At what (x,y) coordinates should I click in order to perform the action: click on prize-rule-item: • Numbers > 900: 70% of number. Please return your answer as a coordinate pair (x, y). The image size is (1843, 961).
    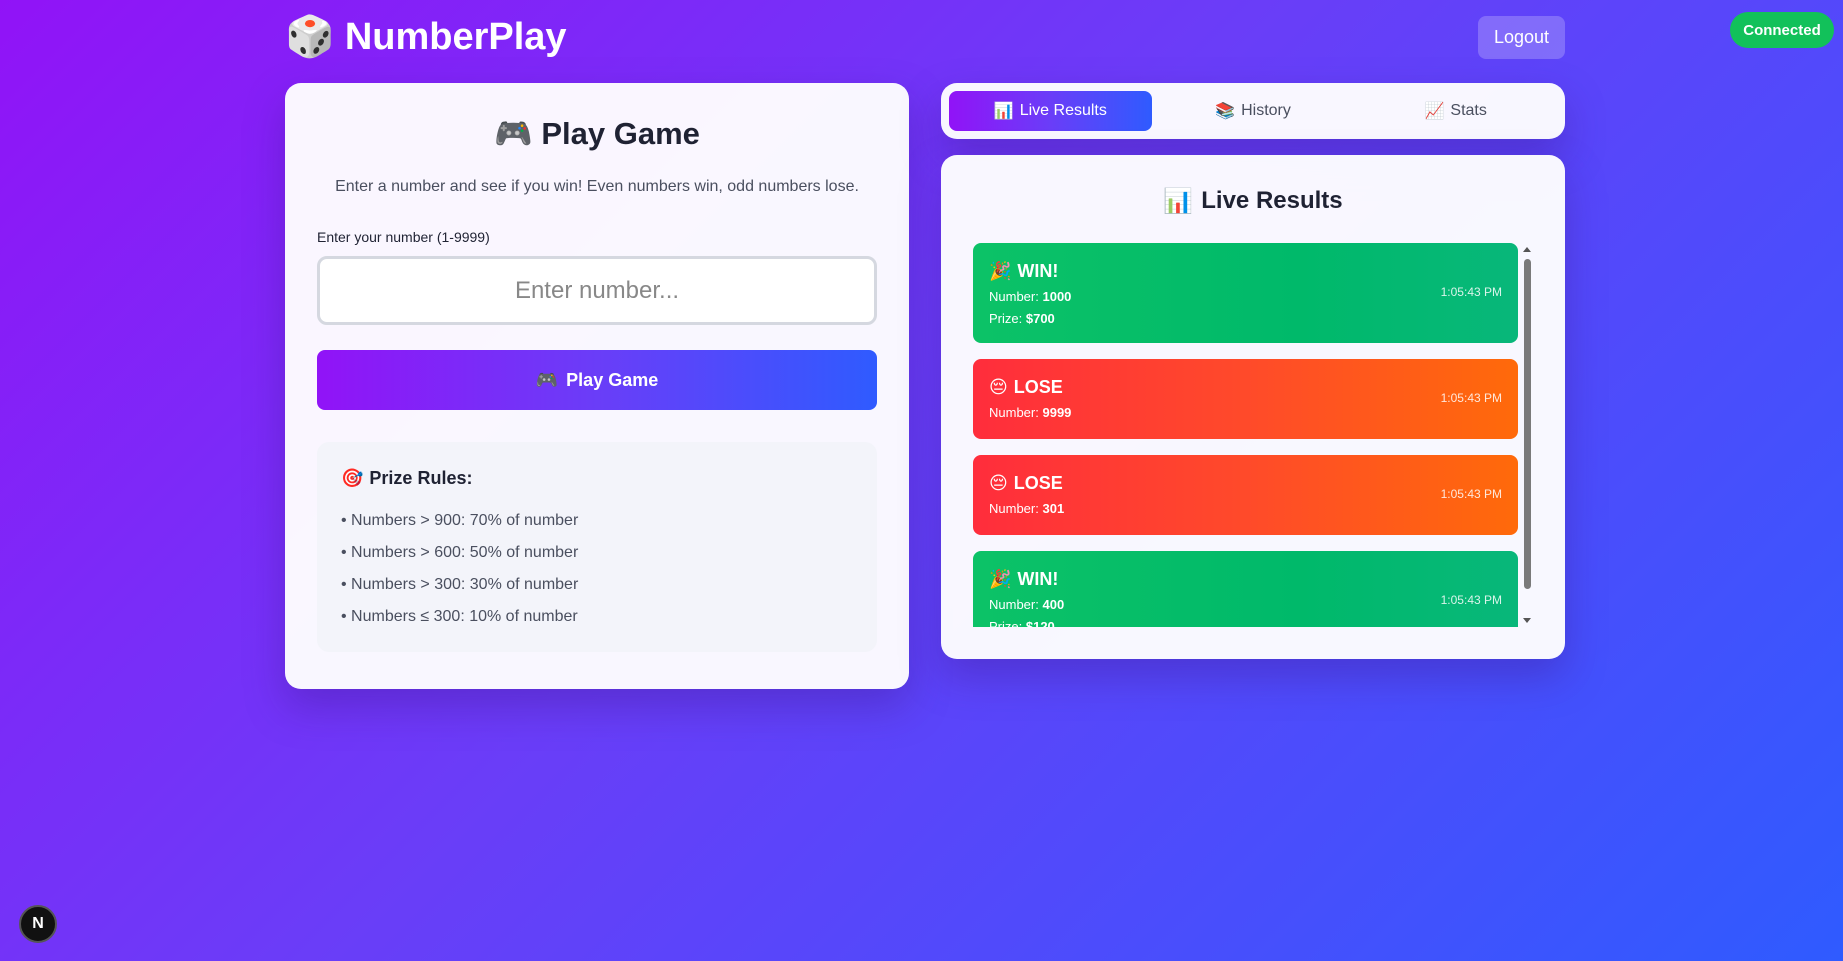
    Looking at the image, I should click on (460, 520).